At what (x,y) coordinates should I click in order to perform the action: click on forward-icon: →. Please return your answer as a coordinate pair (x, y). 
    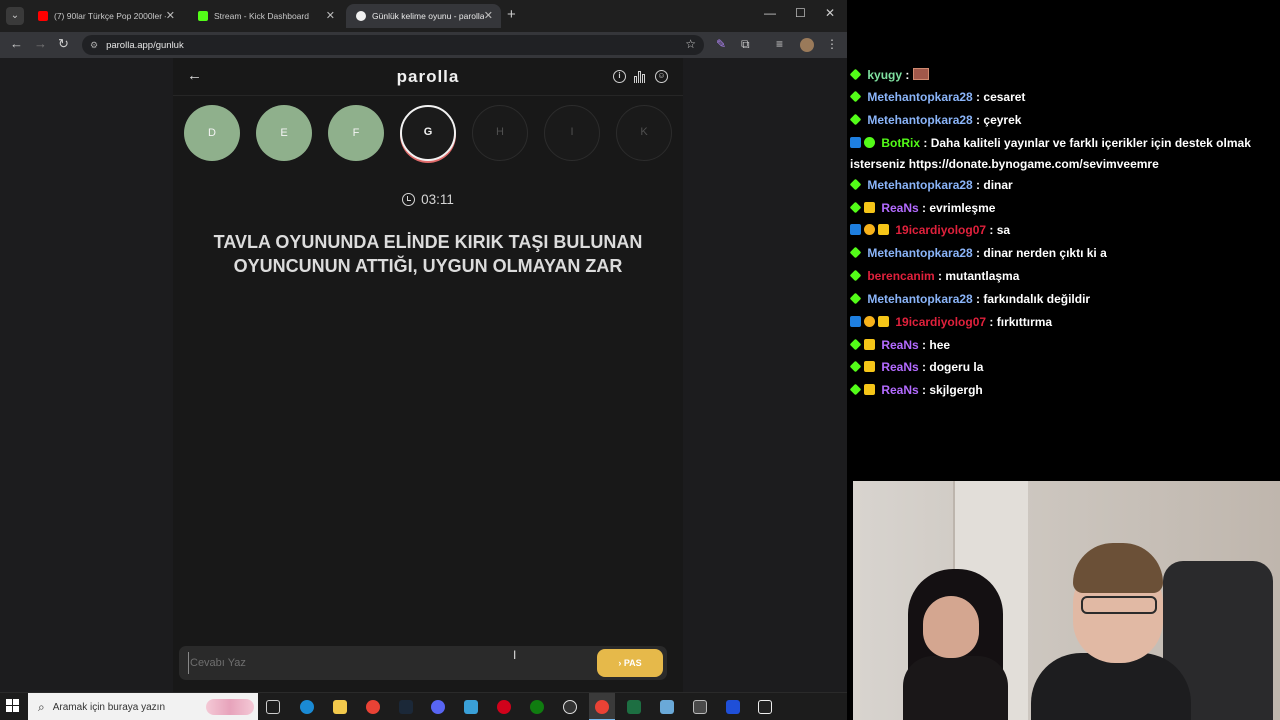
    Looking at the image, I should click on (40, 43).